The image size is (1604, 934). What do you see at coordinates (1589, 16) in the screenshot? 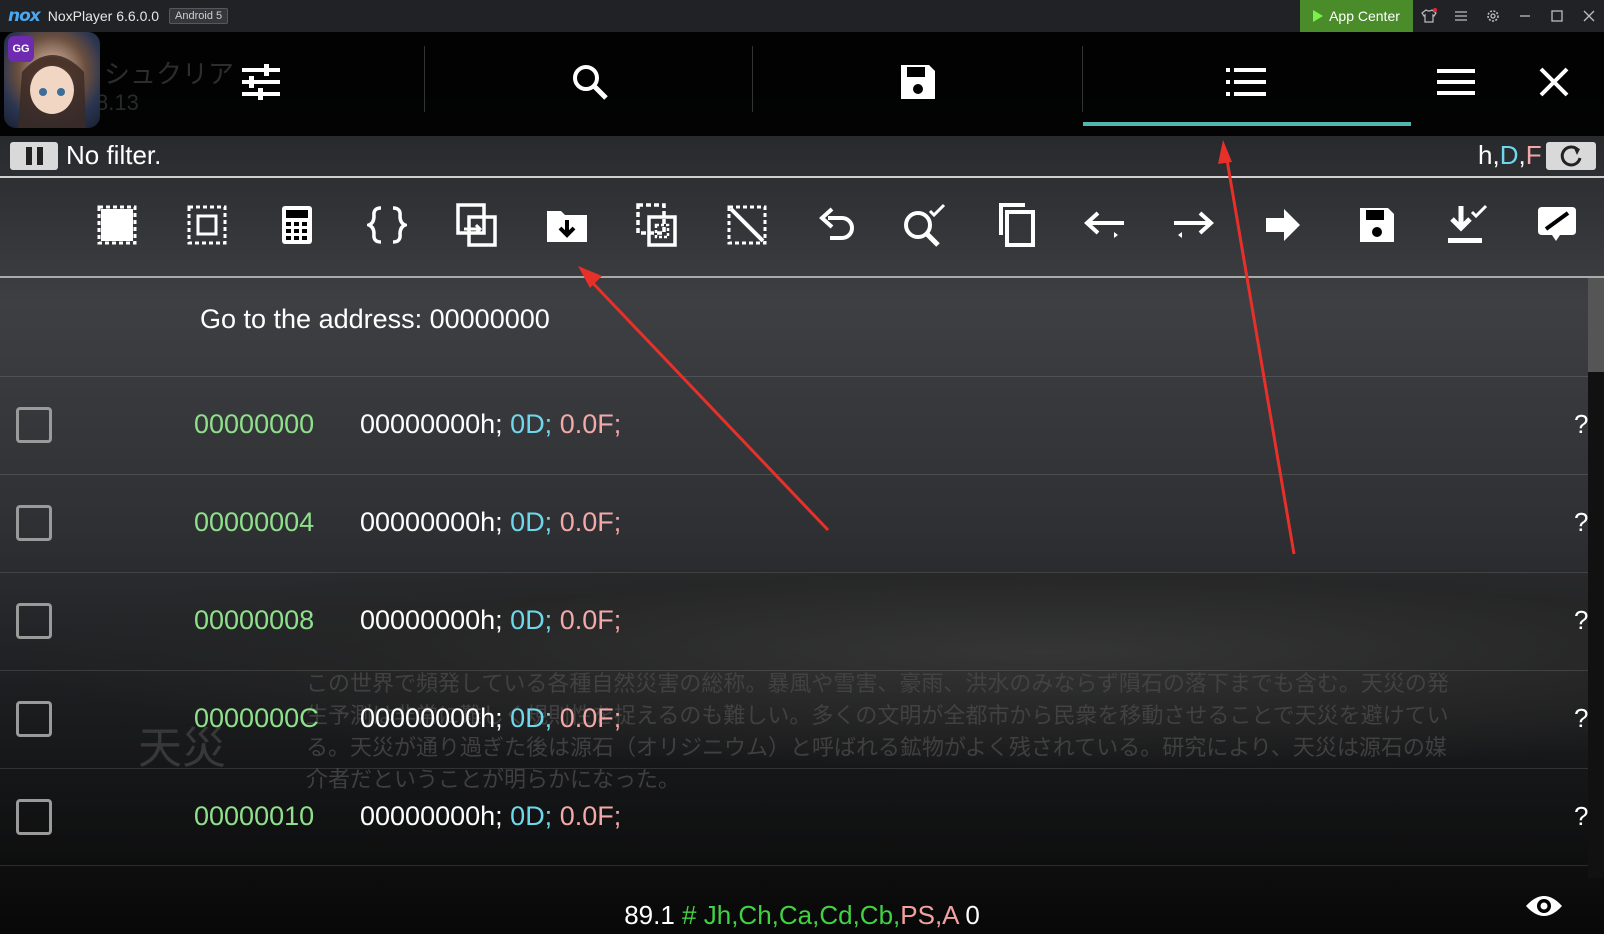
I see `close-icon` at bounding box center [1589, 16].